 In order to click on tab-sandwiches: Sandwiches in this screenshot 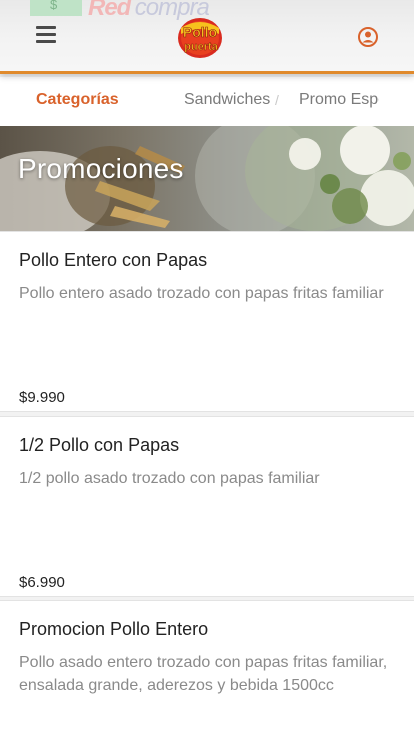, I will do `click(227, 100)`.